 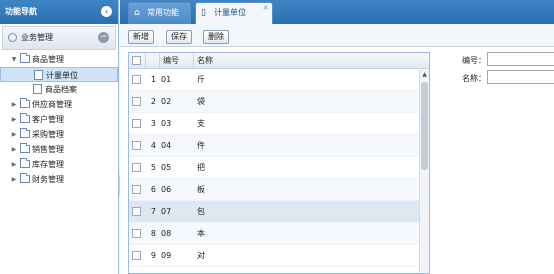 I want to click on table-row: 2 02 袋, so click(x=279, y=102).